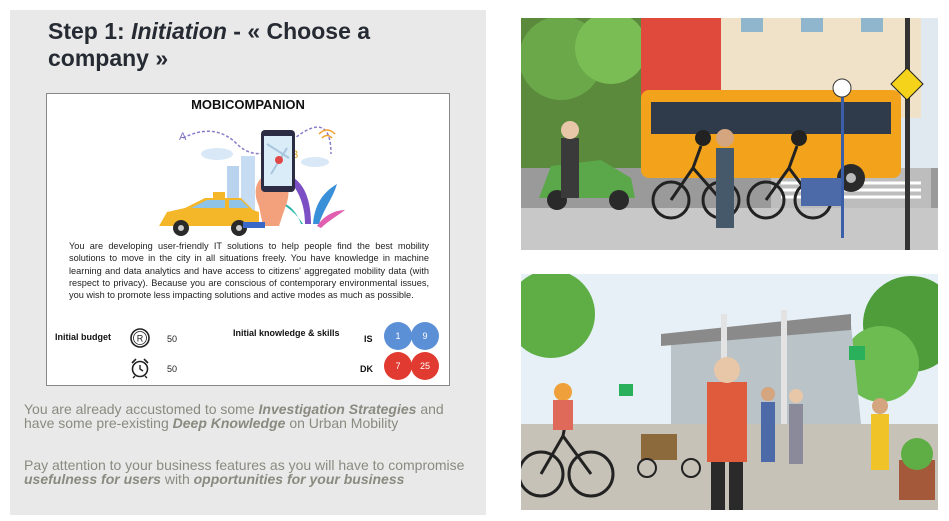  Describe the element at coordinates (140, 368) in the screenshot. I see `alarm-clock-icon` at that location.